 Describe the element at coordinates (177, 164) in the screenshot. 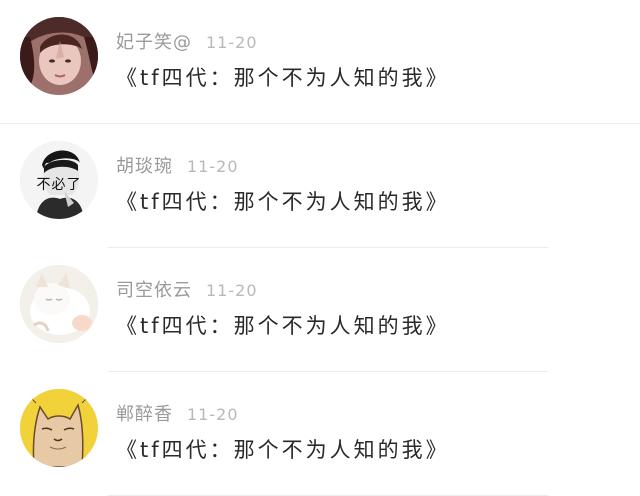

I see `comment-meta: 胡琰琬 11-20` at that location.